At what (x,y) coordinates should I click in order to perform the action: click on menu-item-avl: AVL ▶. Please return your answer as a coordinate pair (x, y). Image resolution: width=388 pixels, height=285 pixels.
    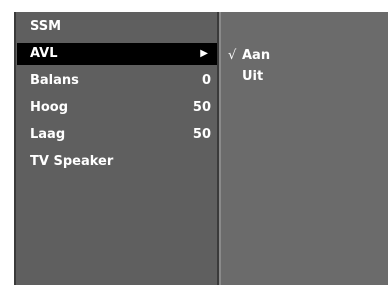
    Looking at the image, I should click on (117, 54).